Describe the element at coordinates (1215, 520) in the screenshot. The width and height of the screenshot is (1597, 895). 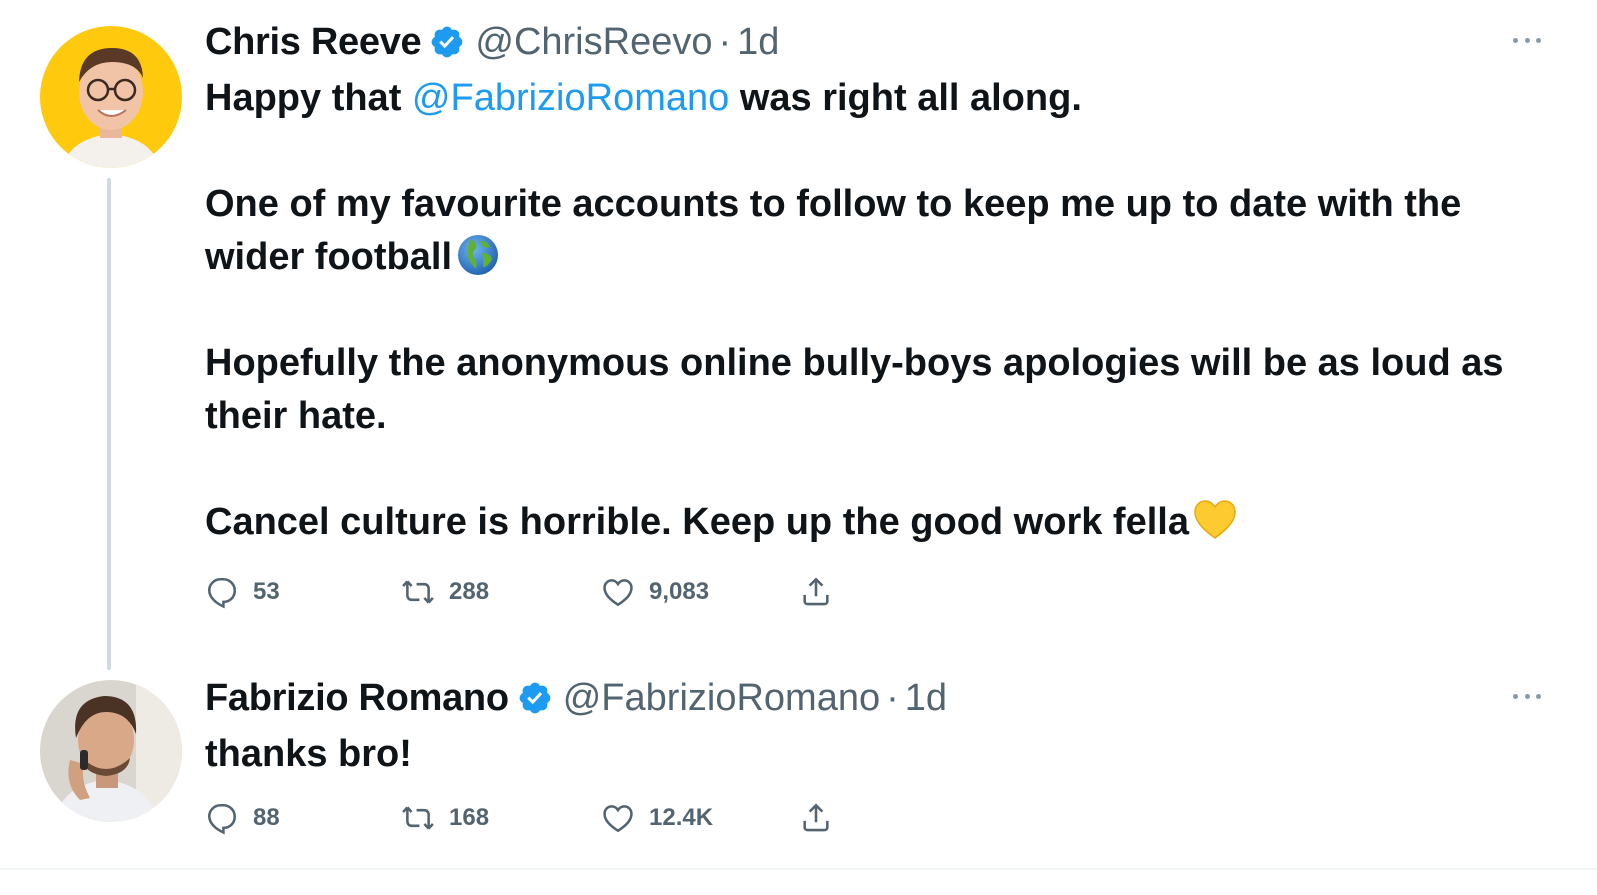
I see `yellow-heart-icon` at that location.